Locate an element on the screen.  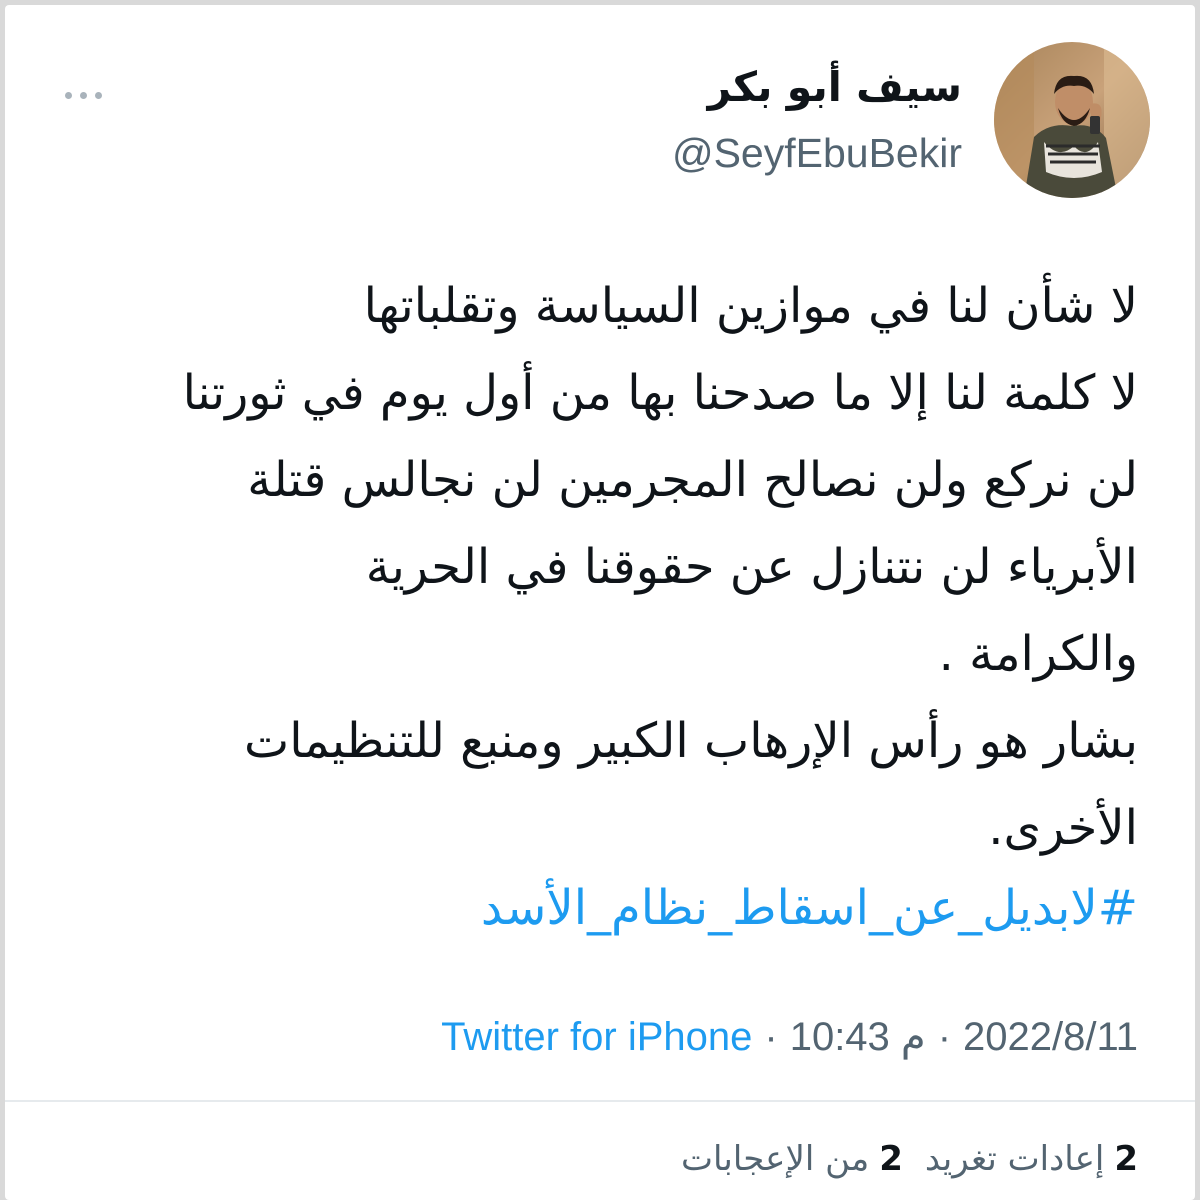
tweet-source-link: Twitter for iPhone is located at coordinates (596, 1037).